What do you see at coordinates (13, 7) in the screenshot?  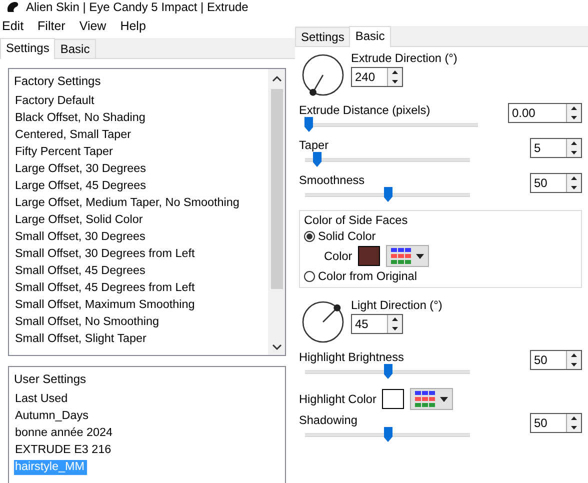 I see `app-logo-icon` at bounding box center [13, 7].